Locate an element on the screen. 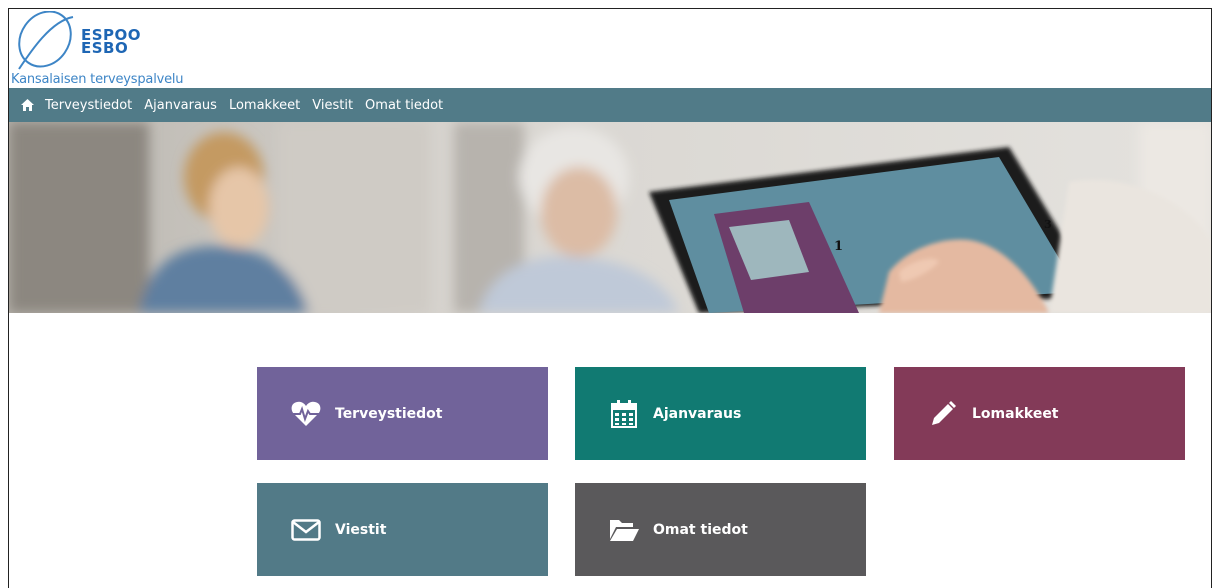 The width and height of the screenshot is (1212, 588). tile-viestit-label: Viestit is located at coordinates (361, 529).